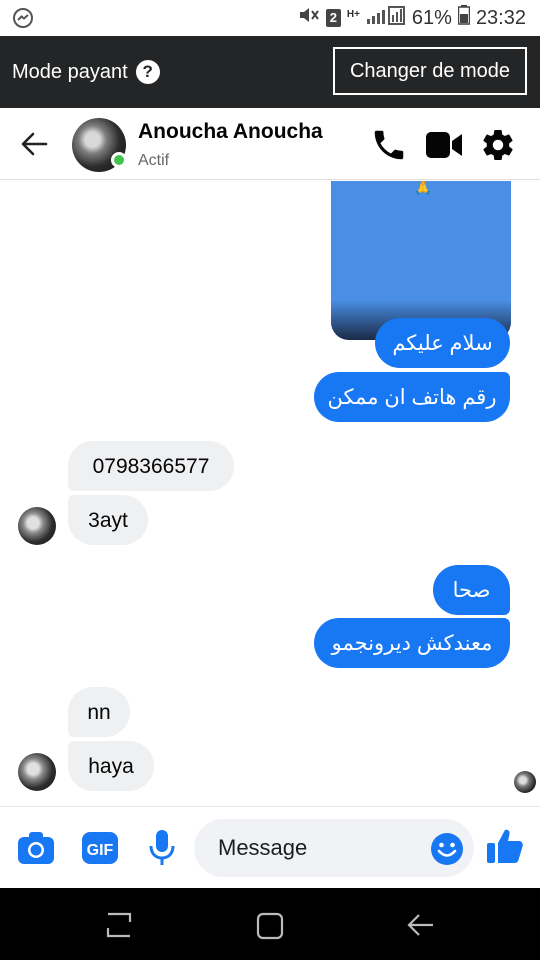  What do you see at coordinates (119, 927) in the screenshot?
I see `recents-icon` at bounding box center [119, 927].